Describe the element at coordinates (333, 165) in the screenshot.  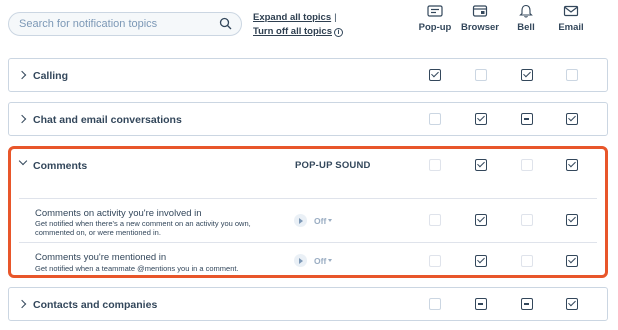
I see `popup-sound-header: POP-UP SOUND` at that location.